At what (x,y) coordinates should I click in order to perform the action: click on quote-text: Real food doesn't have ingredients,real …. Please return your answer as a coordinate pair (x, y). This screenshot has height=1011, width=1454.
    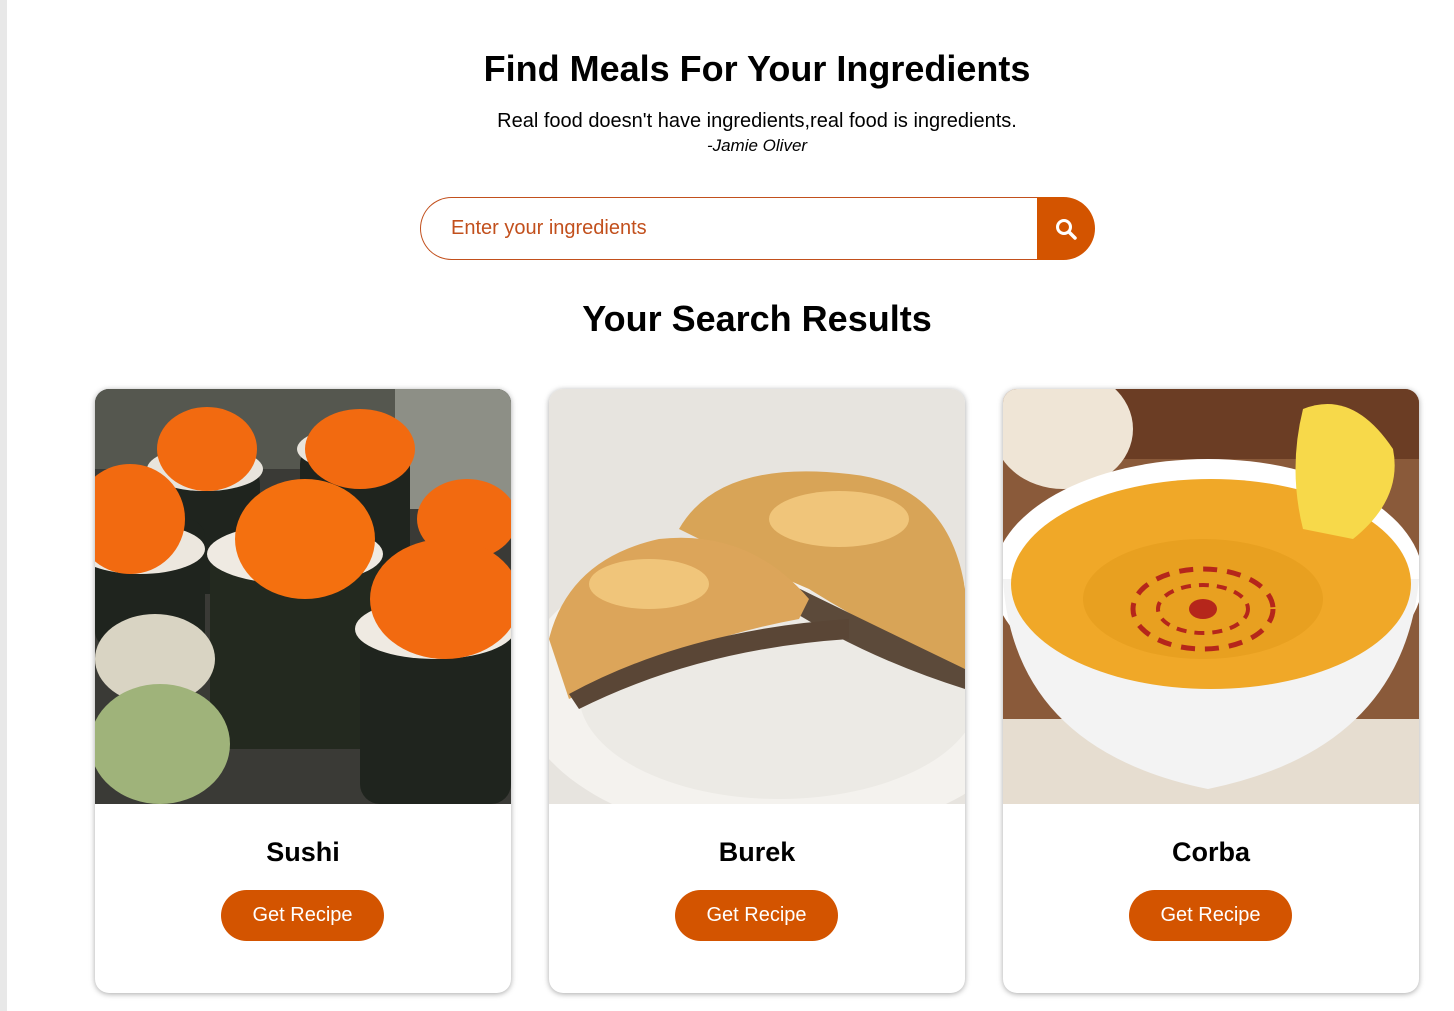
    Looking at the image, I should click on (757, 121).